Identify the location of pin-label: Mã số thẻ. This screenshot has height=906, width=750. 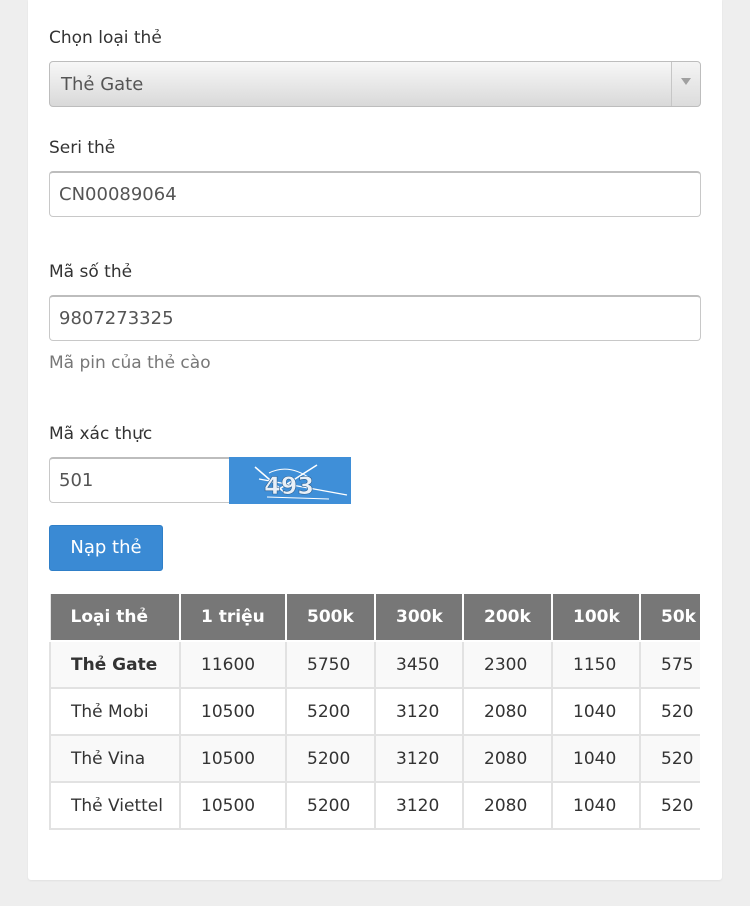
(91, 272).